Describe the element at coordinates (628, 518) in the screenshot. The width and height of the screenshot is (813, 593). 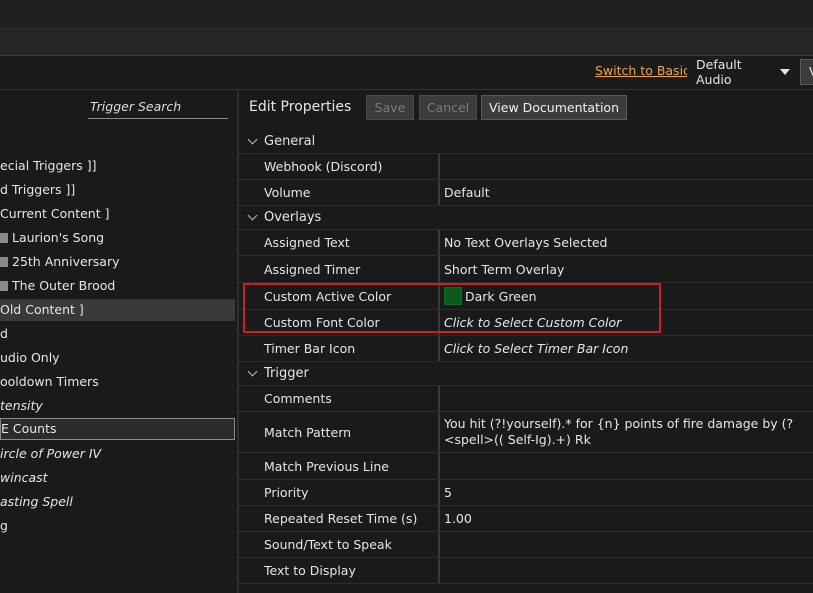
I see `prop-value: 1.00` at that location.